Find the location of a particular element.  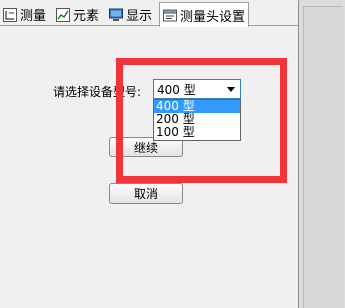

model-select-value: 400 型 is located at coordinates (176, 89).